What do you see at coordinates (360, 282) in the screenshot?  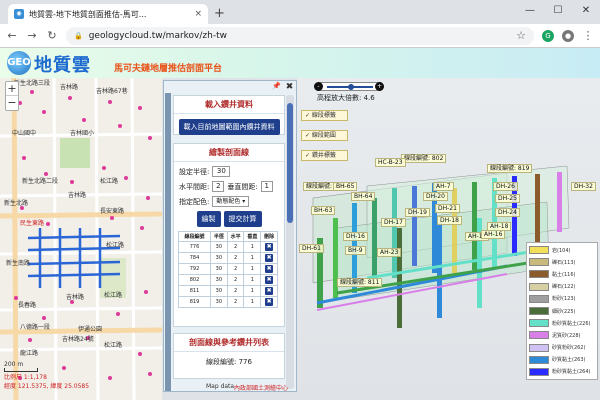 I see `section-label: 線段編號: 811` at bounding box center [360, 282].